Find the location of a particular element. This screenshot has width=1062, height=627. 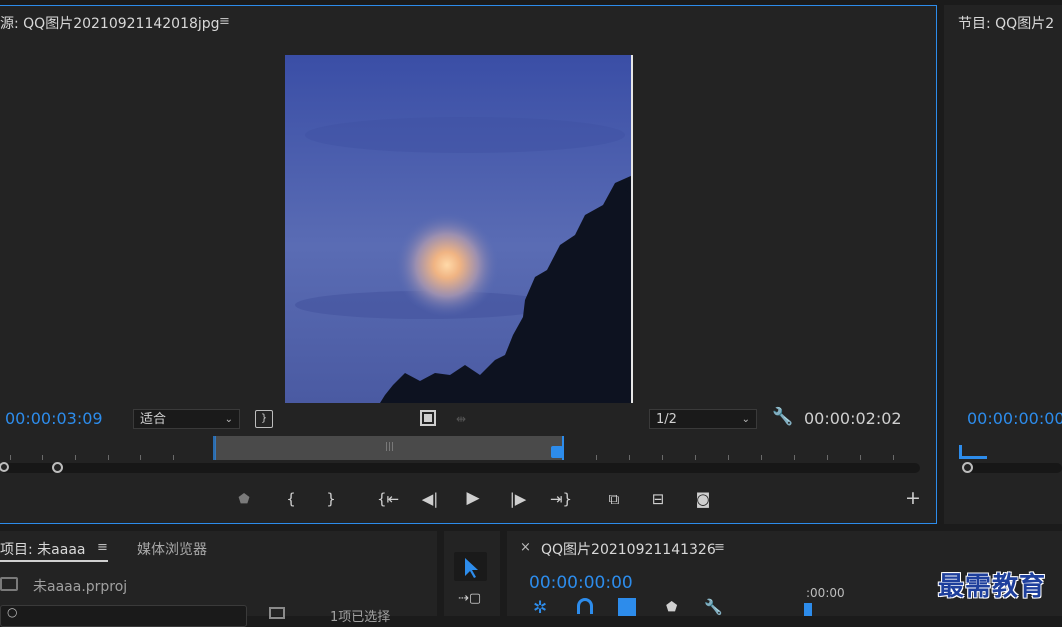

selection-tool-icon is located at coordinates (470, 566).